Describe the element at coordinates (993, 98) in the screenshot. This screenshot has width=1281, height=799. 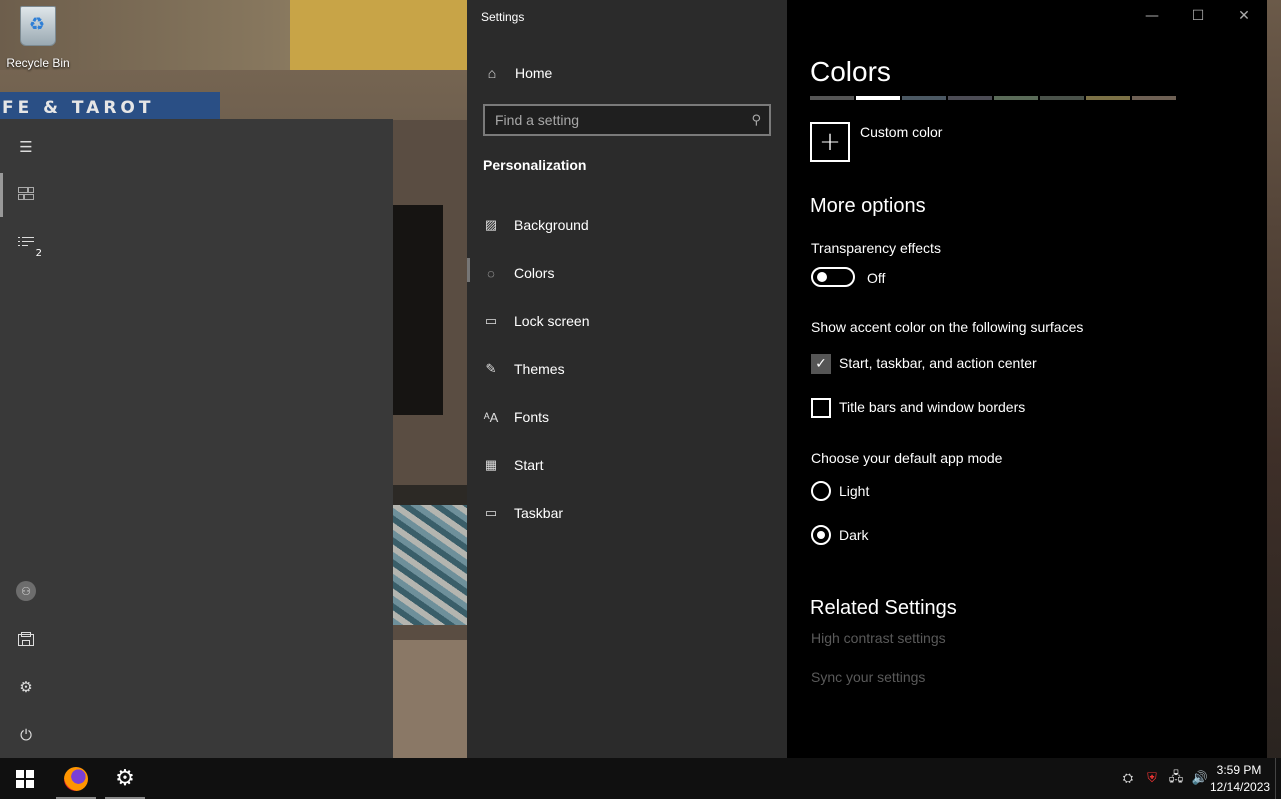
I see `accent-swatches` at that location.